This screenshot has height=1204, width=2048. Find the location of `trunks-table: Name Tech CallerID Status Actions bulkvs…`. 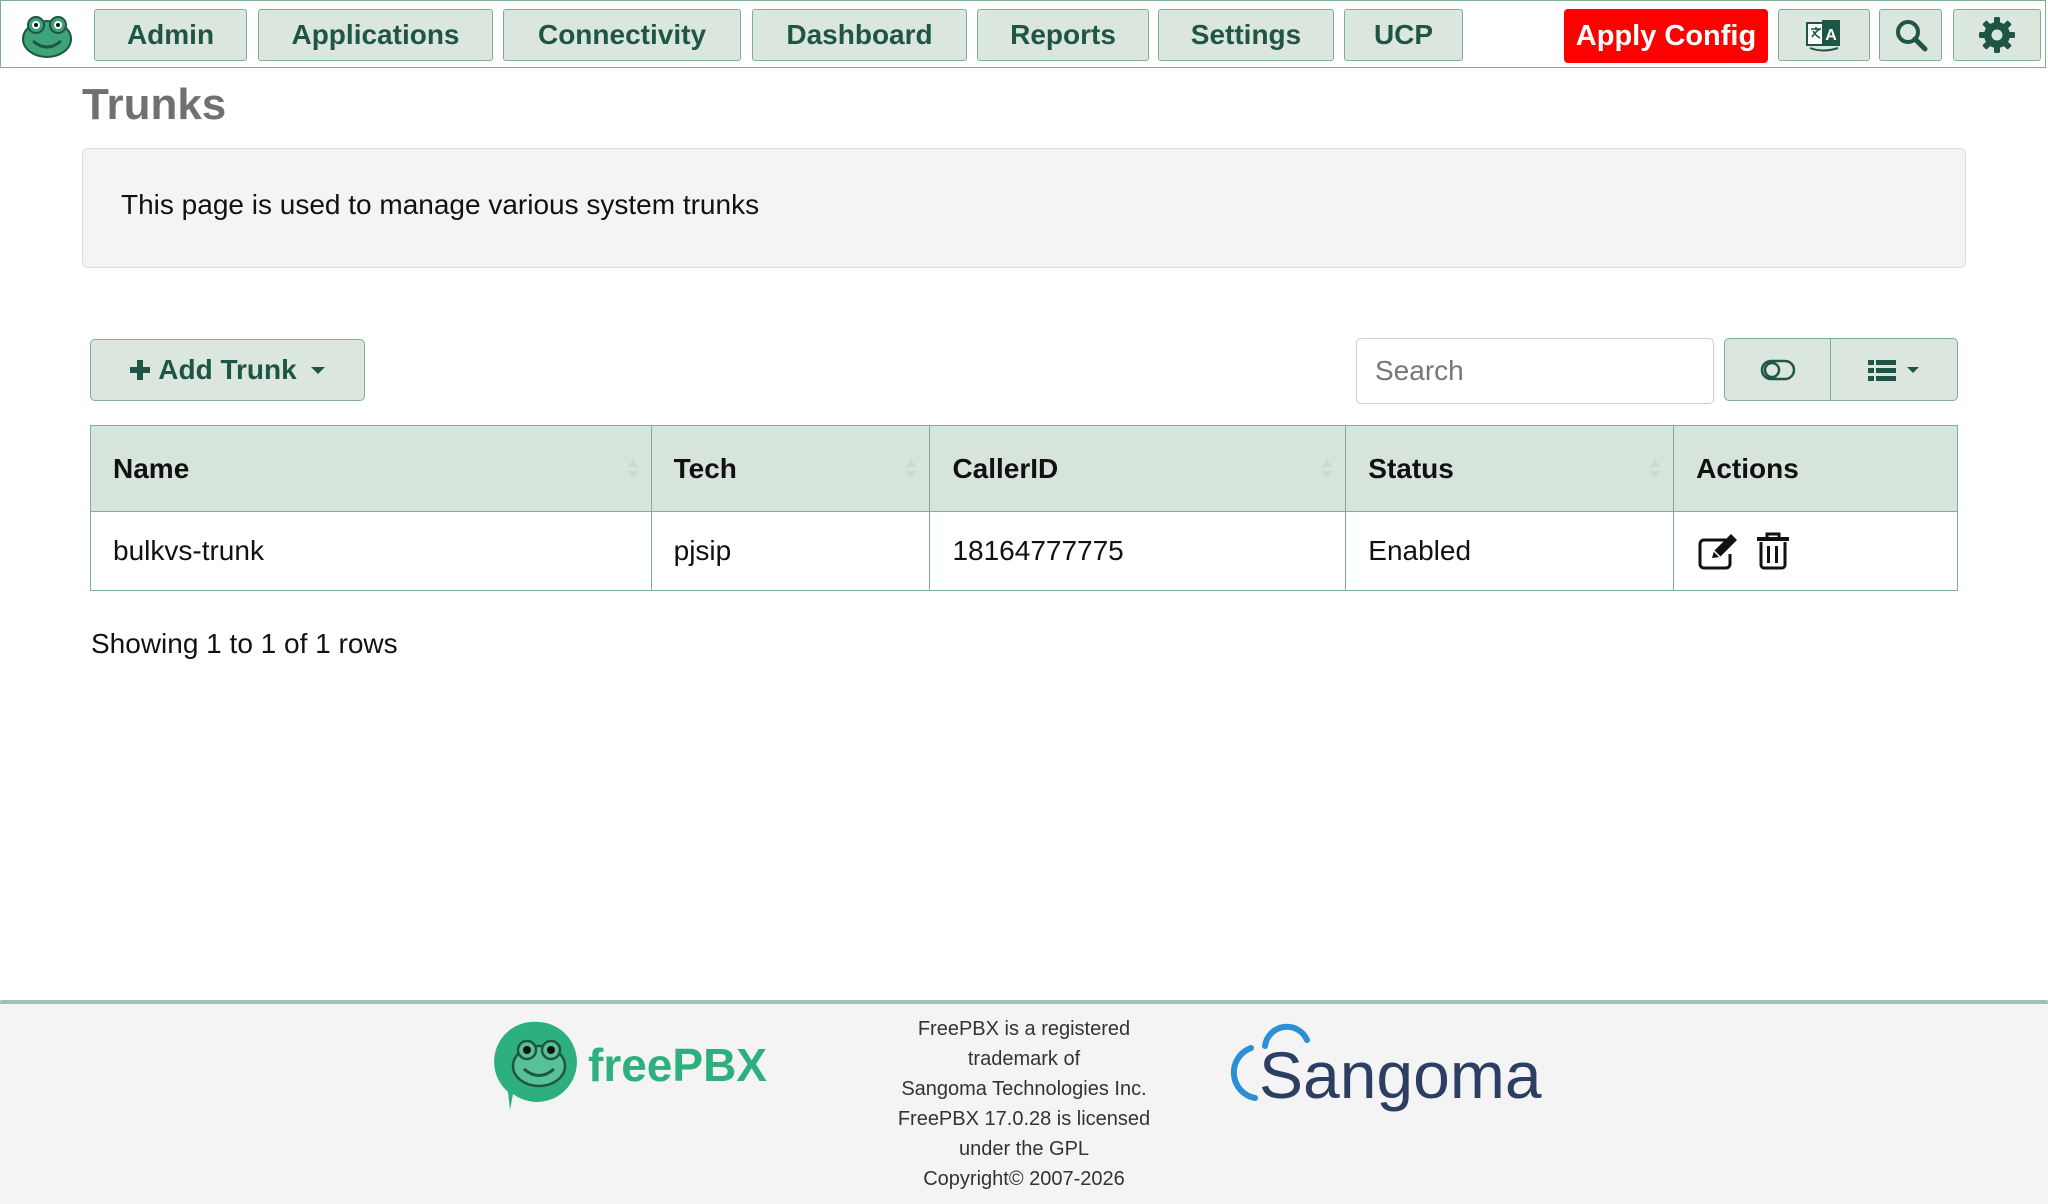

trunks-table: Name Tech CallerID Status Actions bulkvs… is located at coordinates (1024, 508).